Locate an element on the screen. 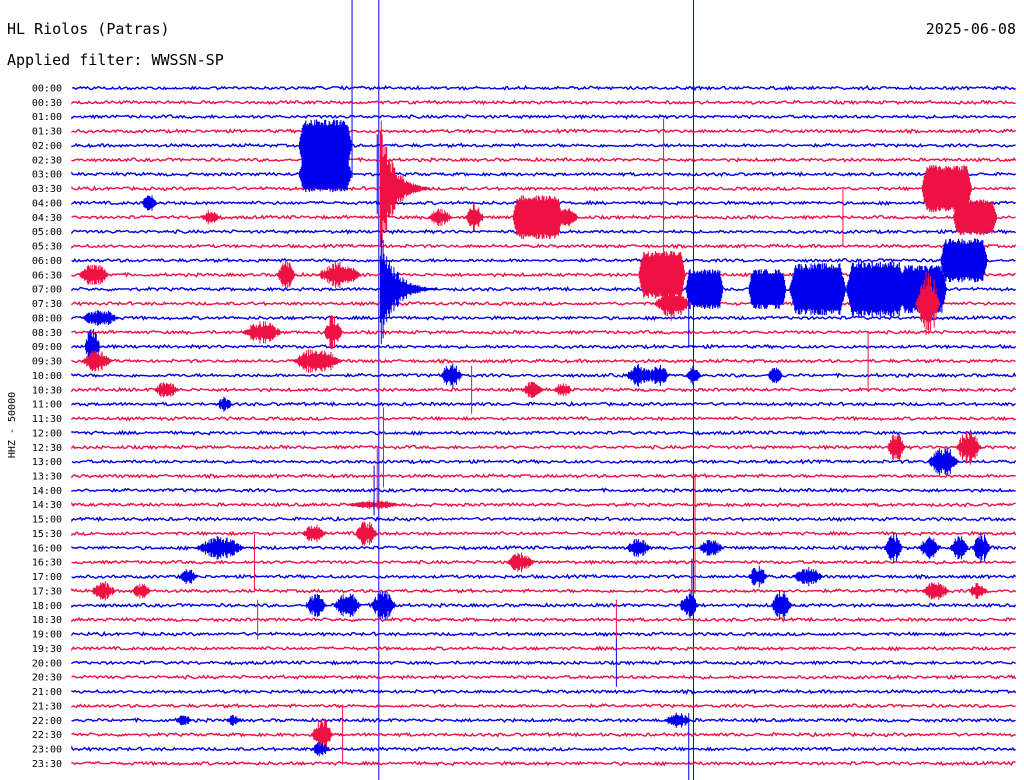  row-time-label: 23:00 is located at coordinates (47, 750).